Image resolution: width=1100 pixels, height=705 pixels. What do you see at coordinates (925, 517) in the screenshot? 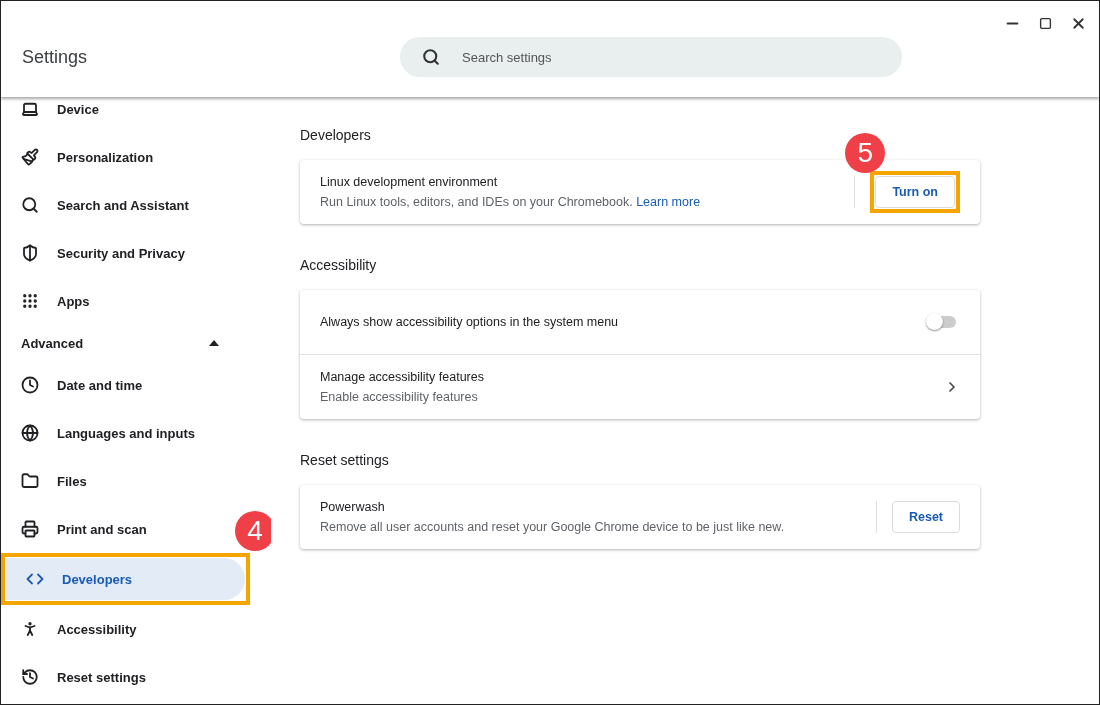
I see `action-button: Reset` at bounding box center [925, 517].